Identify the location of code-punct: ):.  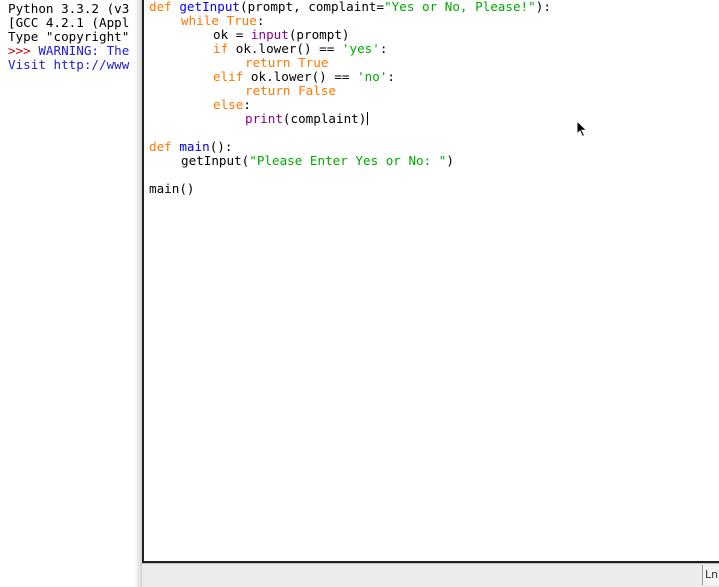
(543, 7).